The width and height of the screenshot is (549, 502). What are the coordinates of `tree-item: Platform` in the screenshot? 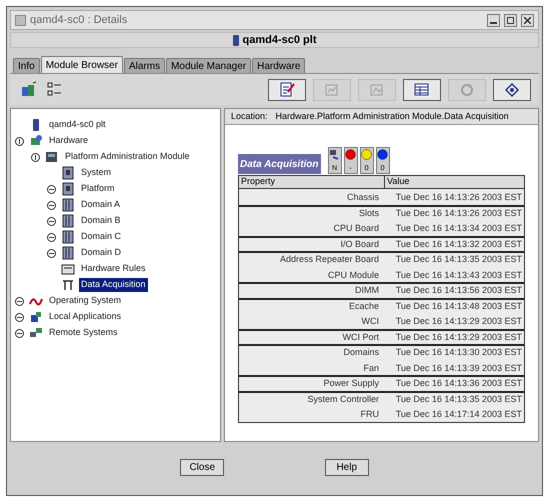 It's located at (98, 189).